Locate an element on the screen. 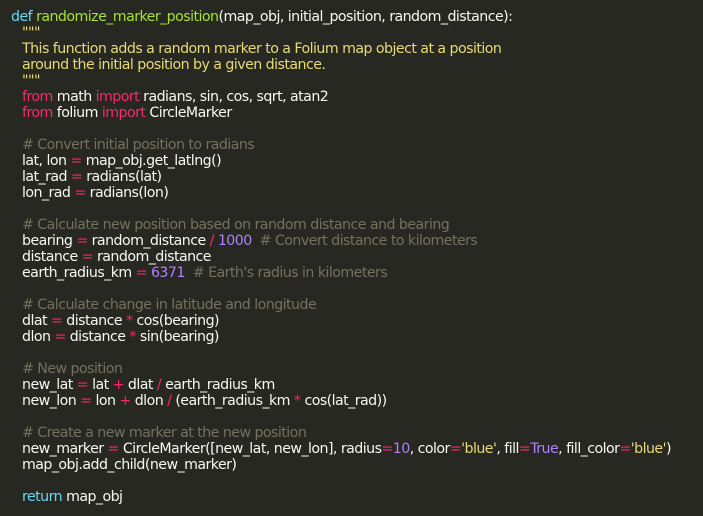 The width and height of the screenshot is (703, 516). assign-target: distance is located at coordinates (50, 257).